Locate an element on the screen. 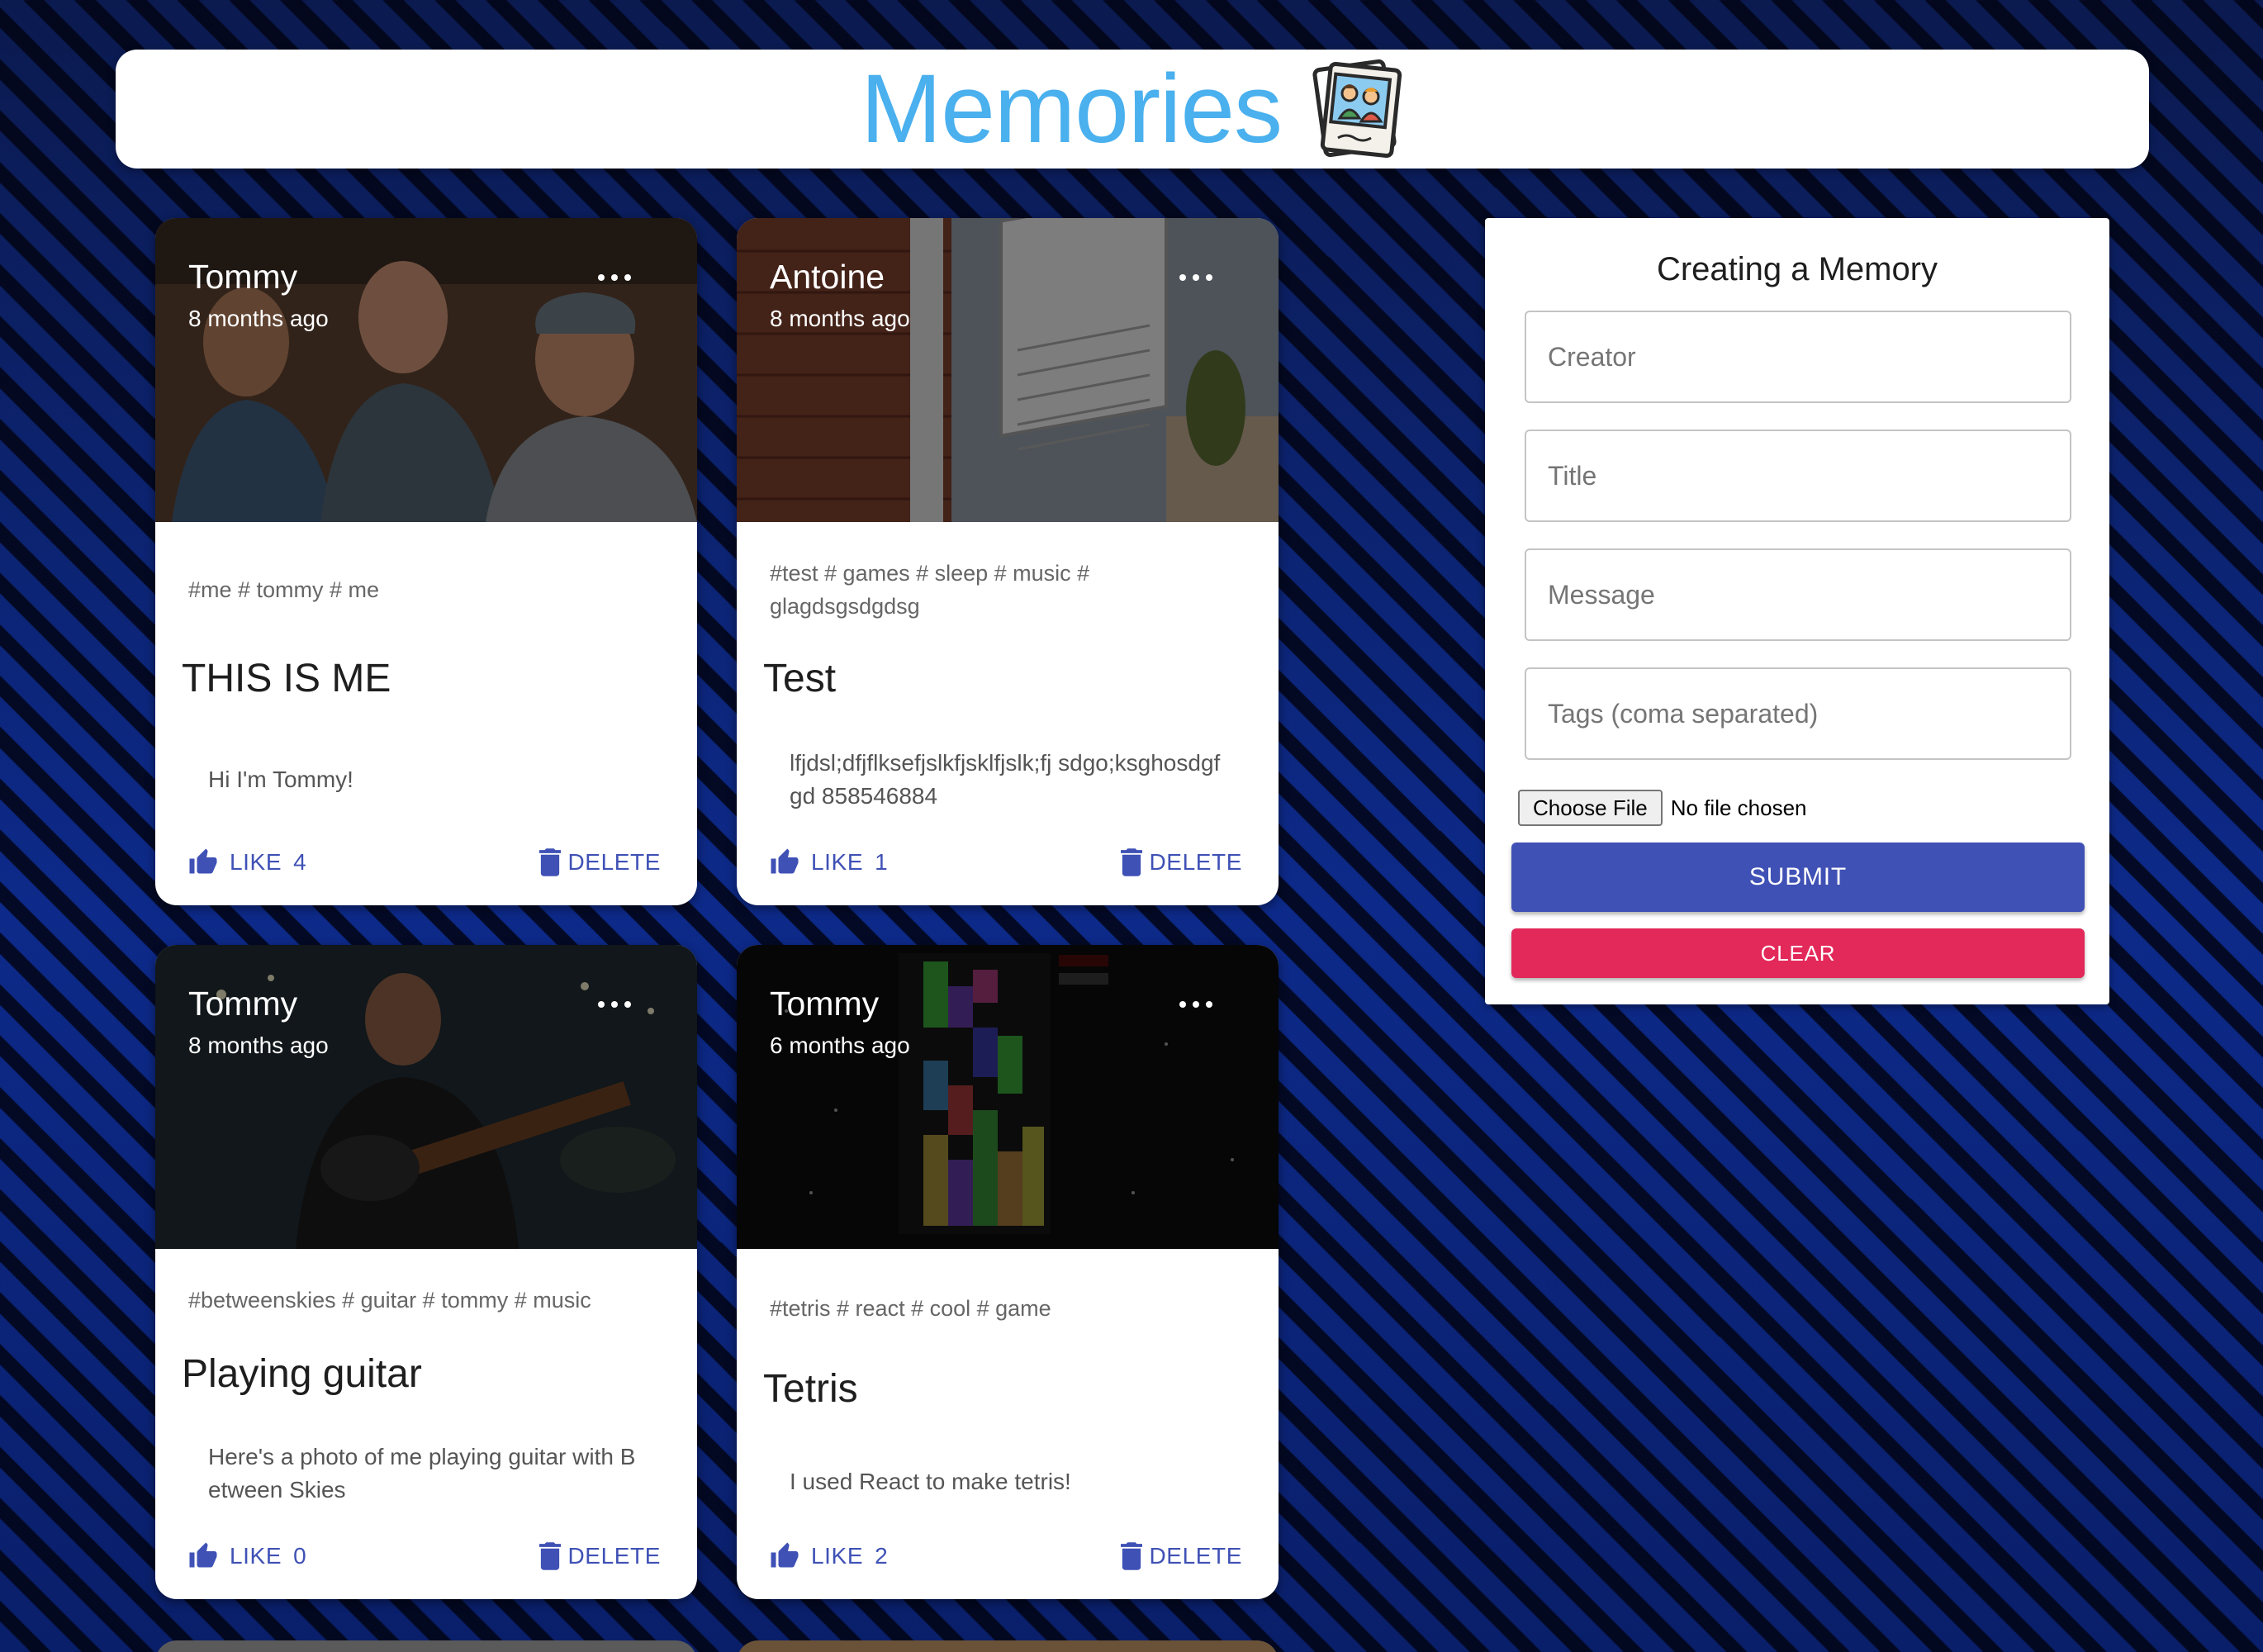 The image size is (2263, 1652). card-media: Tommy 6 months ago is located at coordinates (1008, 1097).